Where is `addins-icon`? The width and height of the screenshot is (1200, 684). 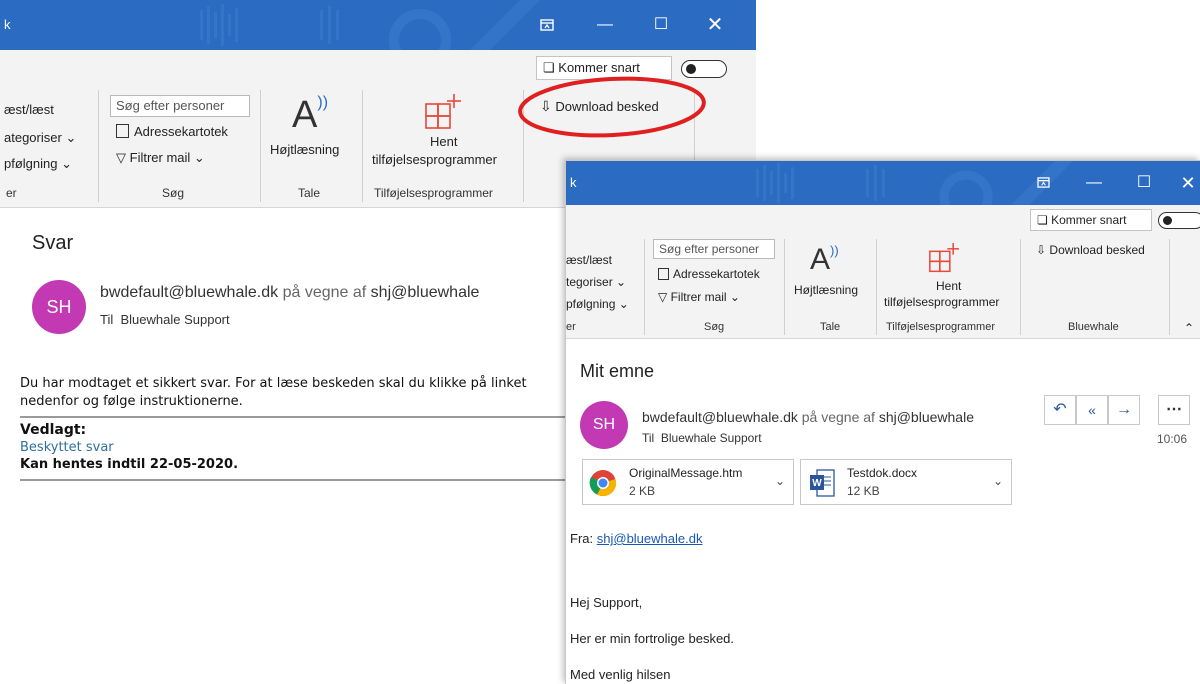 addins-icon is located at coordinates (443, 111).